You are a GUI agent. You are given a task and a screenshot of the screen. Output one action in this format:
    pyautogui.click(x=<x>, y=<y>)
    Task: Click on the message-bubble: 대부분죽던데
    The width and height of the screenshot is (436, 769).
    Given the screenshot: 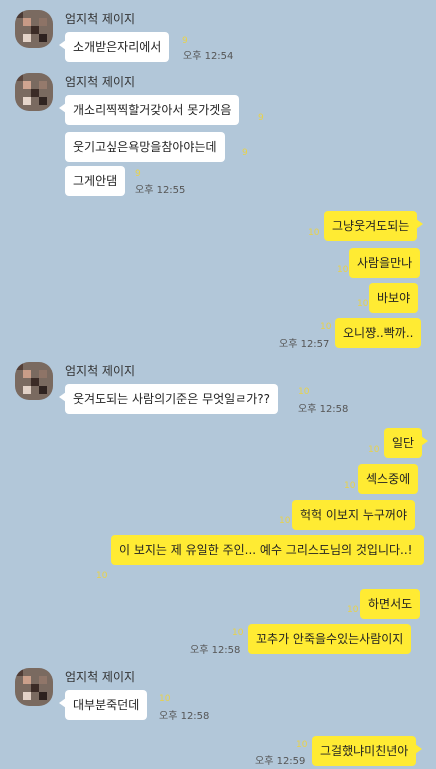 What is the action you would take?
    pyautogui.click(x=103, y=705)
    